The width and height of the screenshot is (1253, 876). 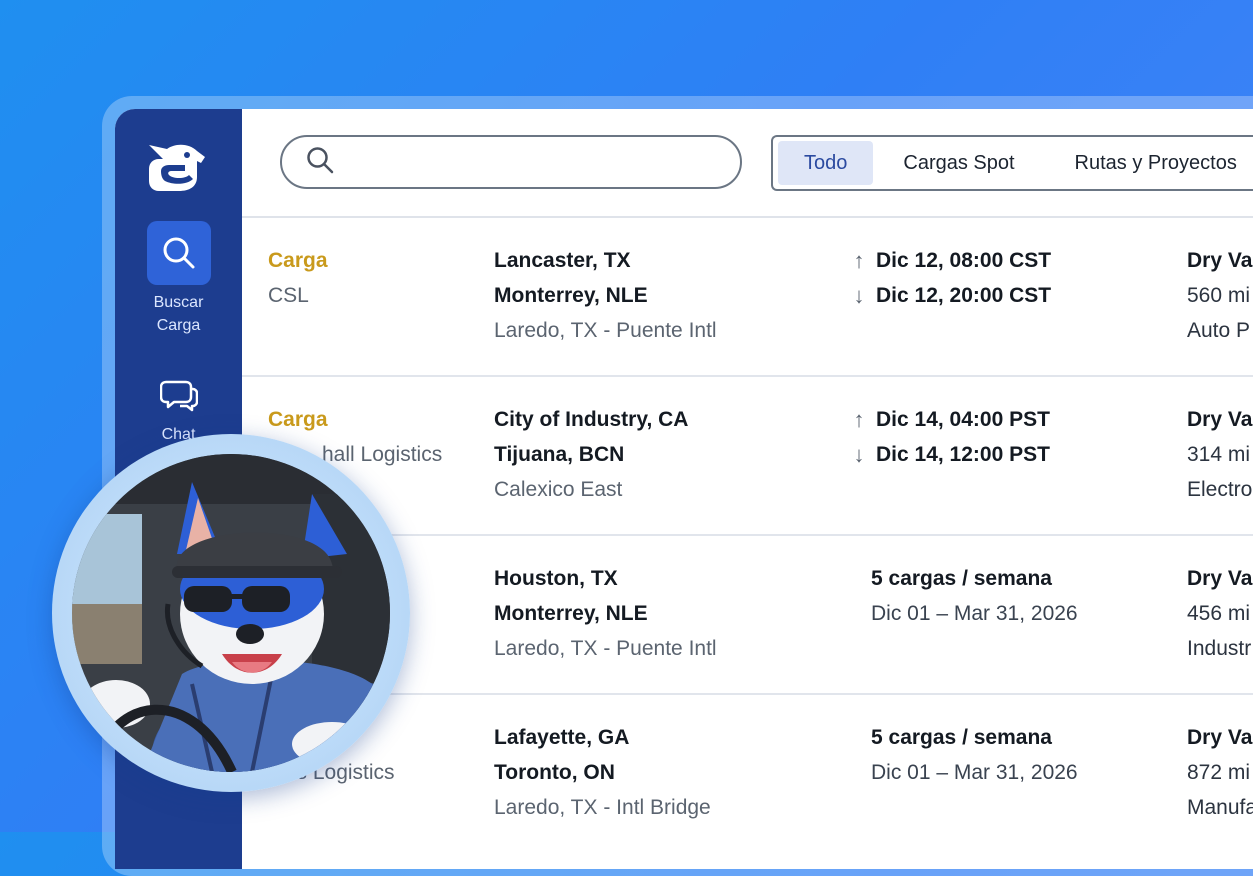 I want to click on filter-tabs: Todo Cargas Spot Rutas y Proyectos, so click(x=1012, y=163).